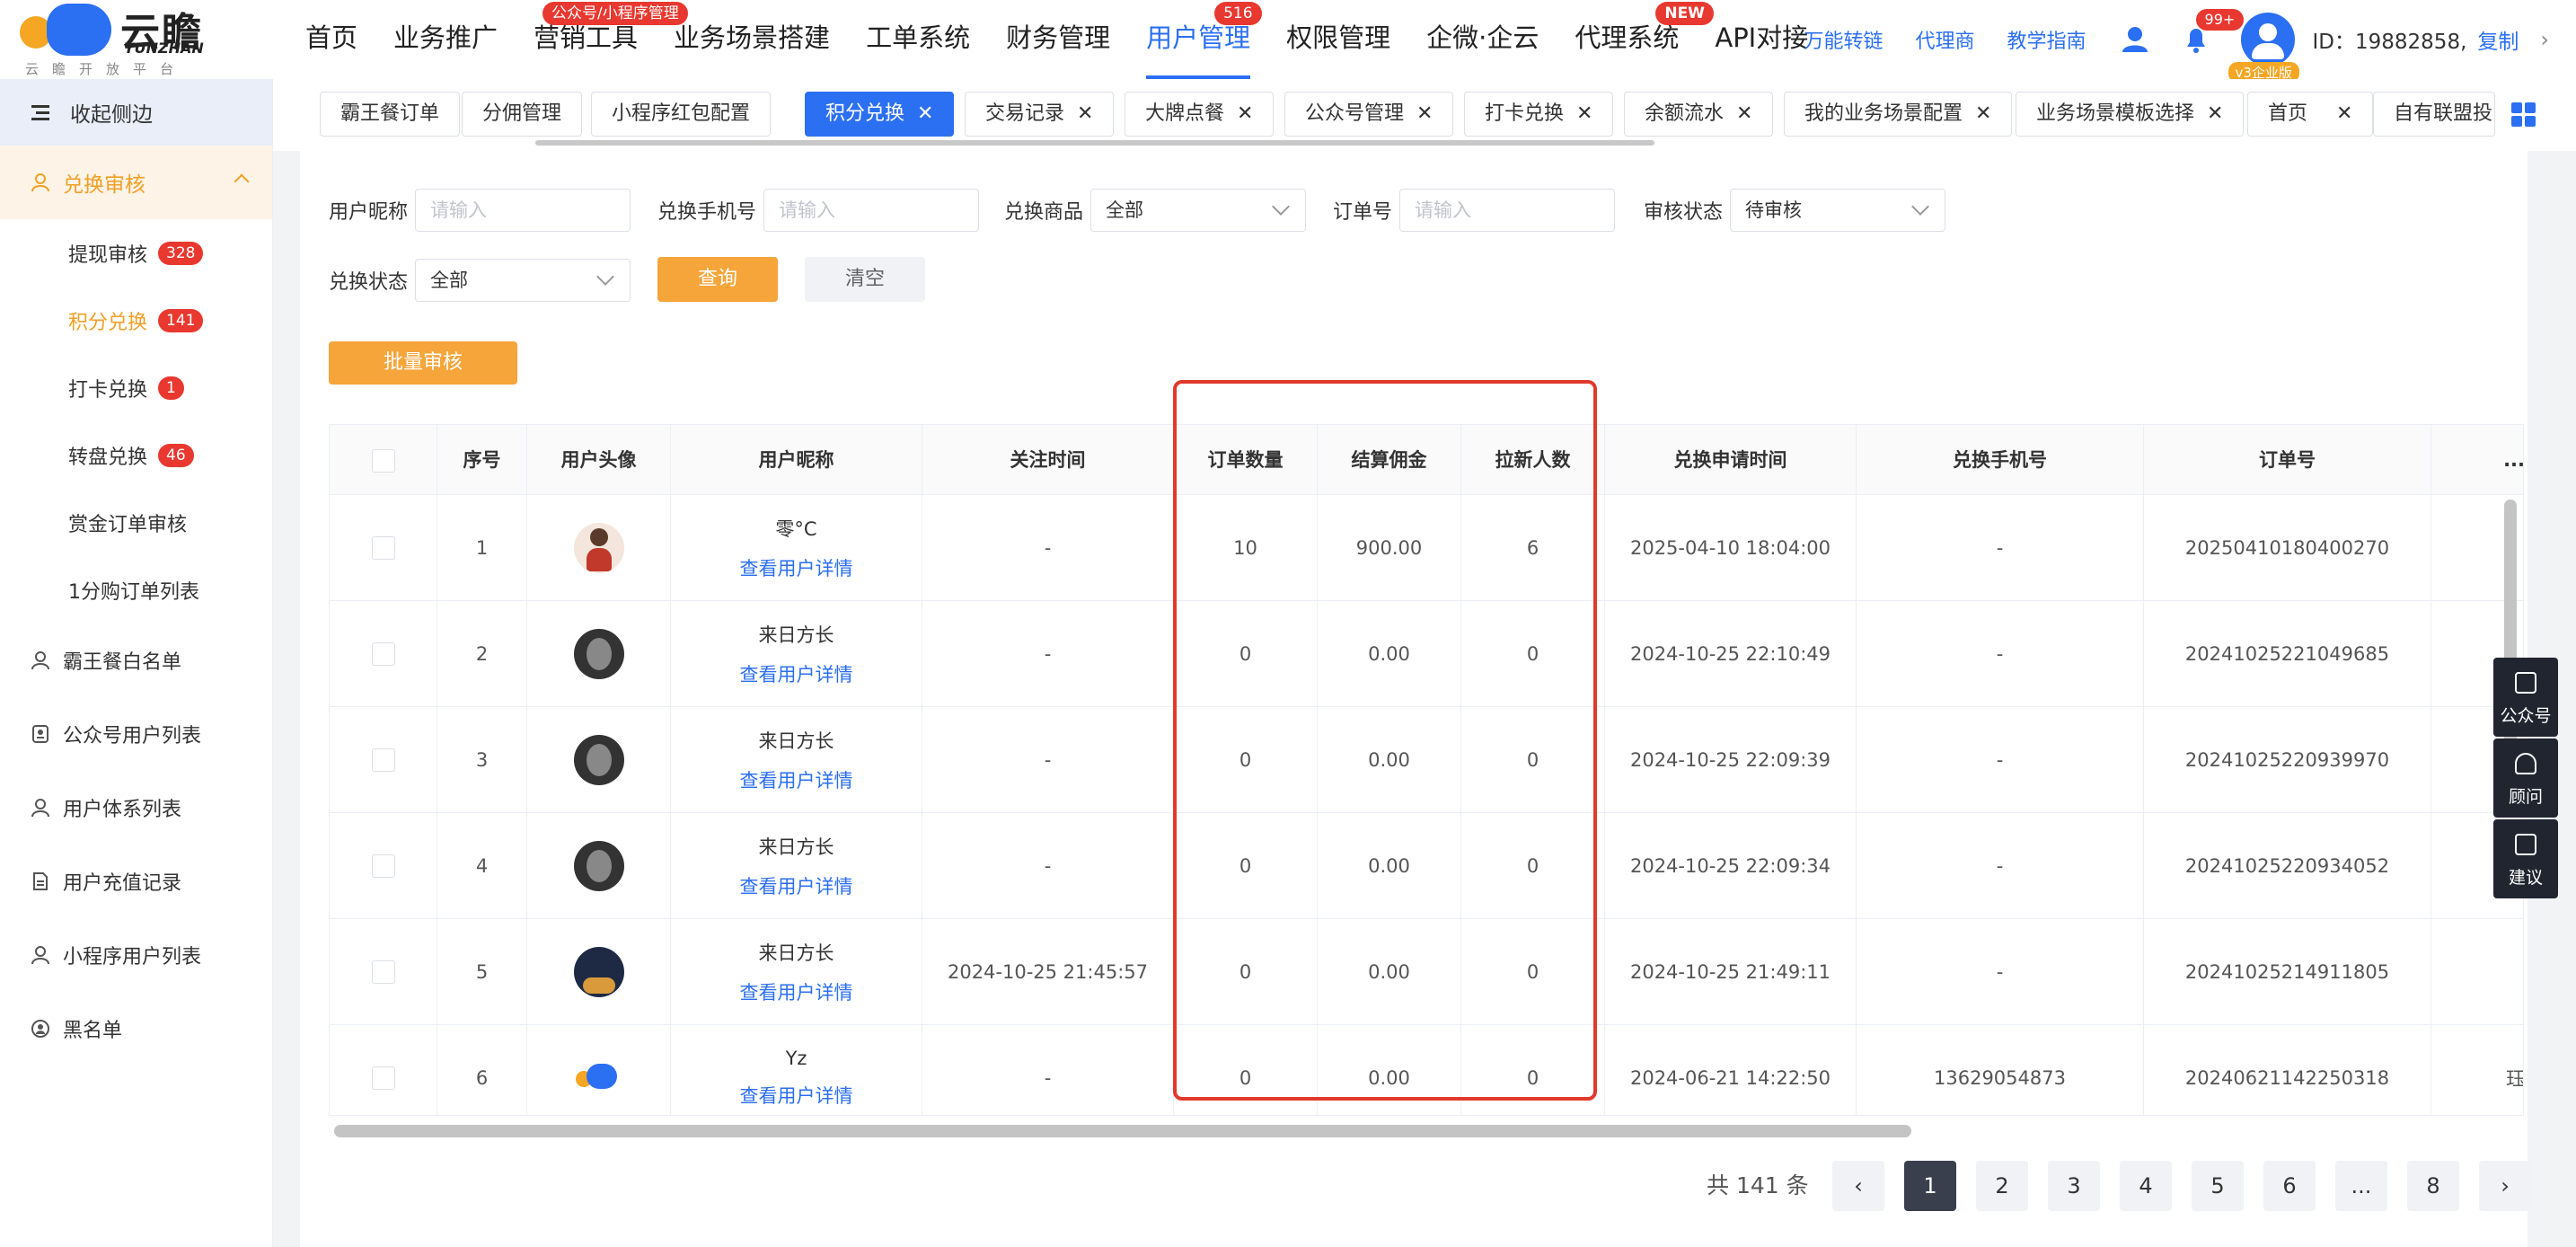 This screenshot has width=2576, height=1247. What do you see at coordinates (445, 40) in the screenshot?
I see `nav-promotion: 业务推广` at bounding box center [445, 40].